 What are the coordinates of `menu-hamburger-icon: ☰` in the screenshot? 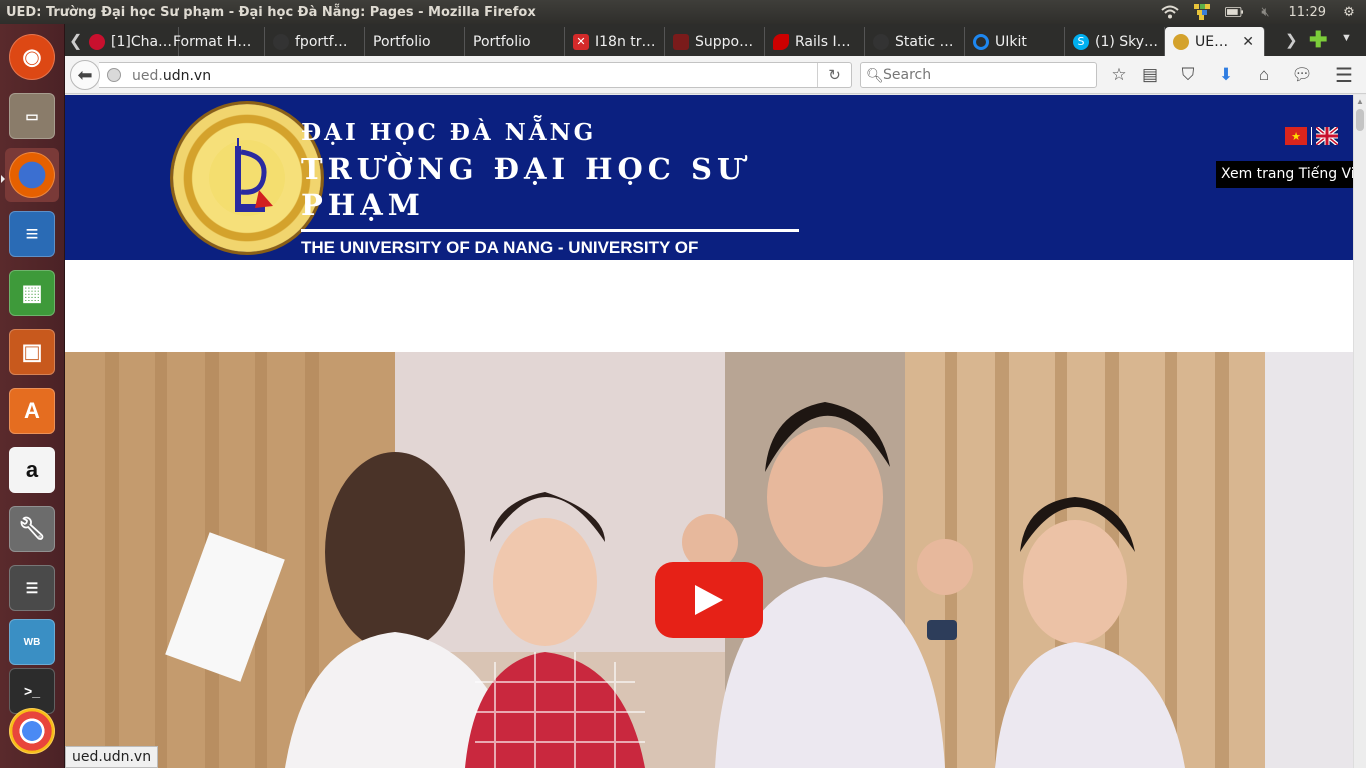 It's located at (1344, 75).